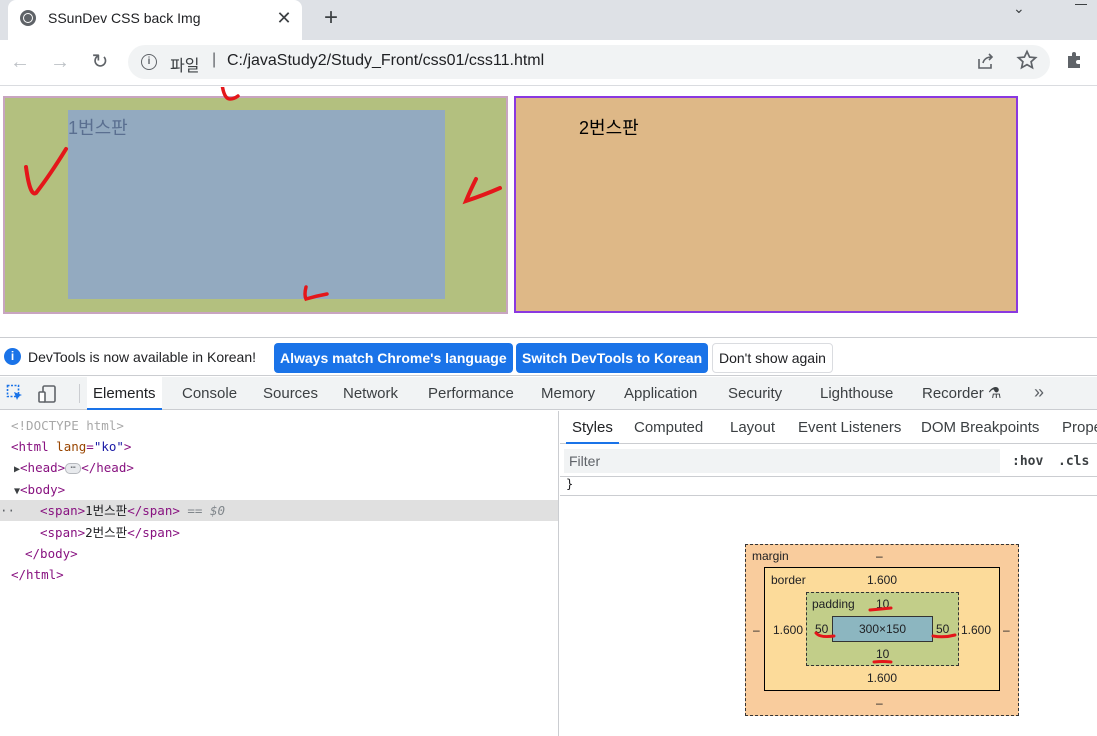 This screenshot has width=1097, height=736. What do you see at coordinates (1027, 60) in the screenshot?
I see `star-icon` at bounding box center [1027, 60].